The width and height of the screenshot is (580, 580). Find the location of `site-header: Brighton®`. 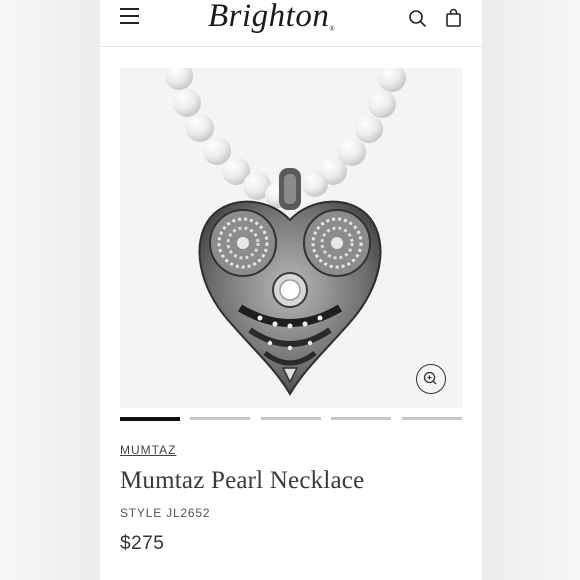

site-header: Brighton® is located at coordinates (291, 23).